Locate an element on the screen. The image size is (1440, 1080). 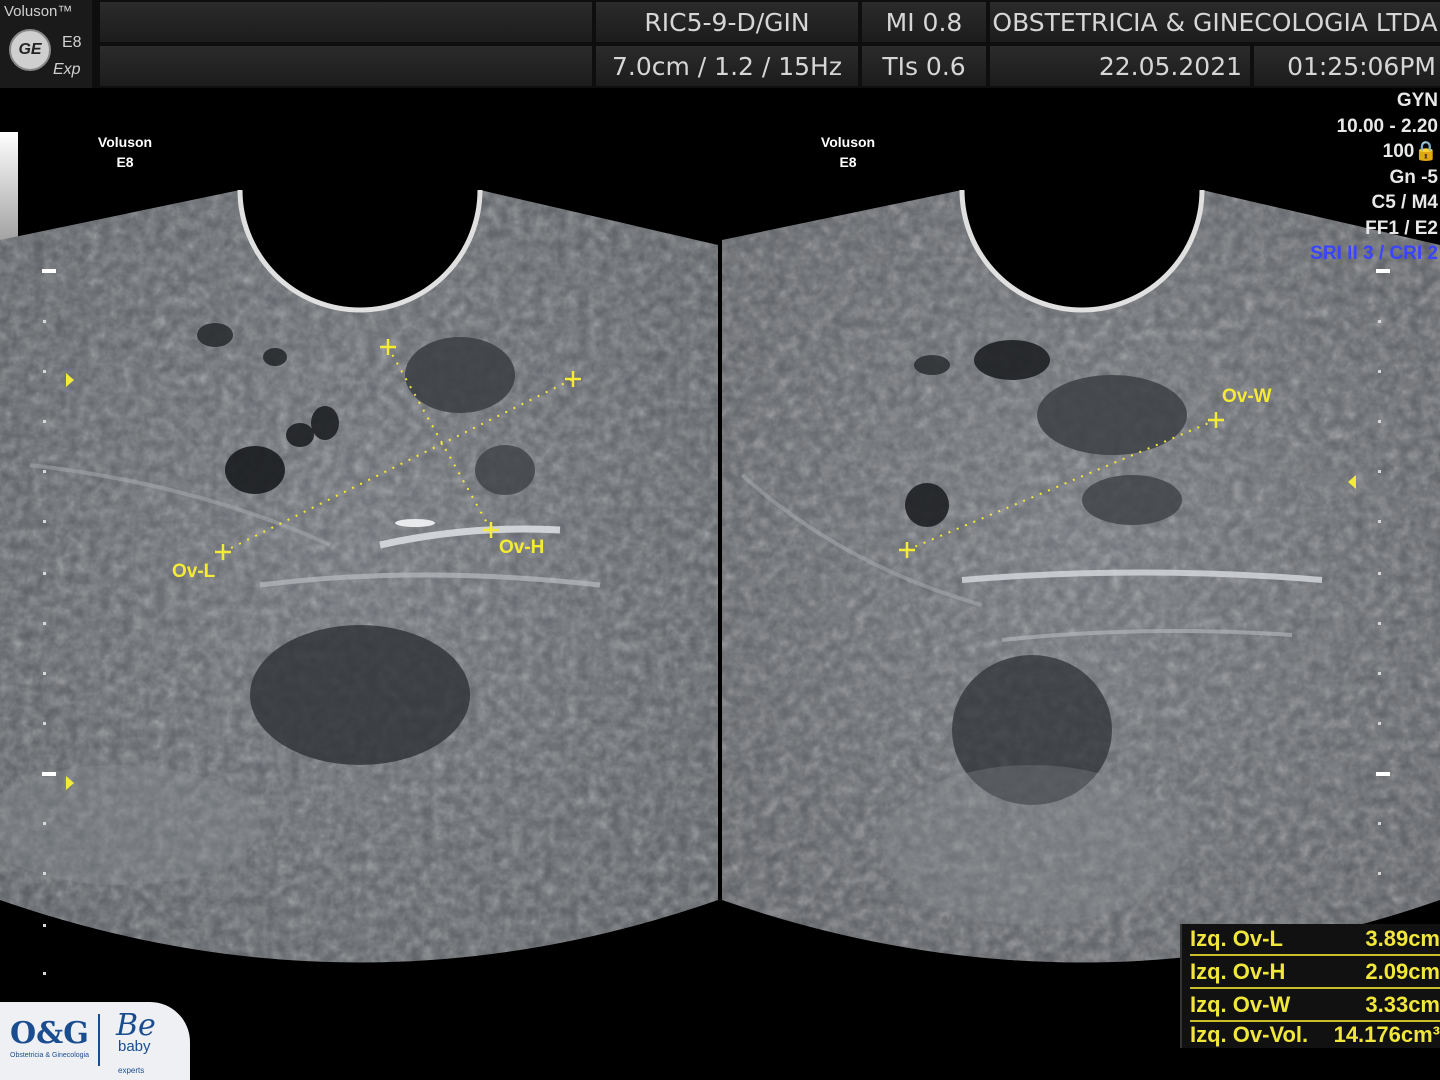
preset-label: GYN is located at coordinates (1417, 100).